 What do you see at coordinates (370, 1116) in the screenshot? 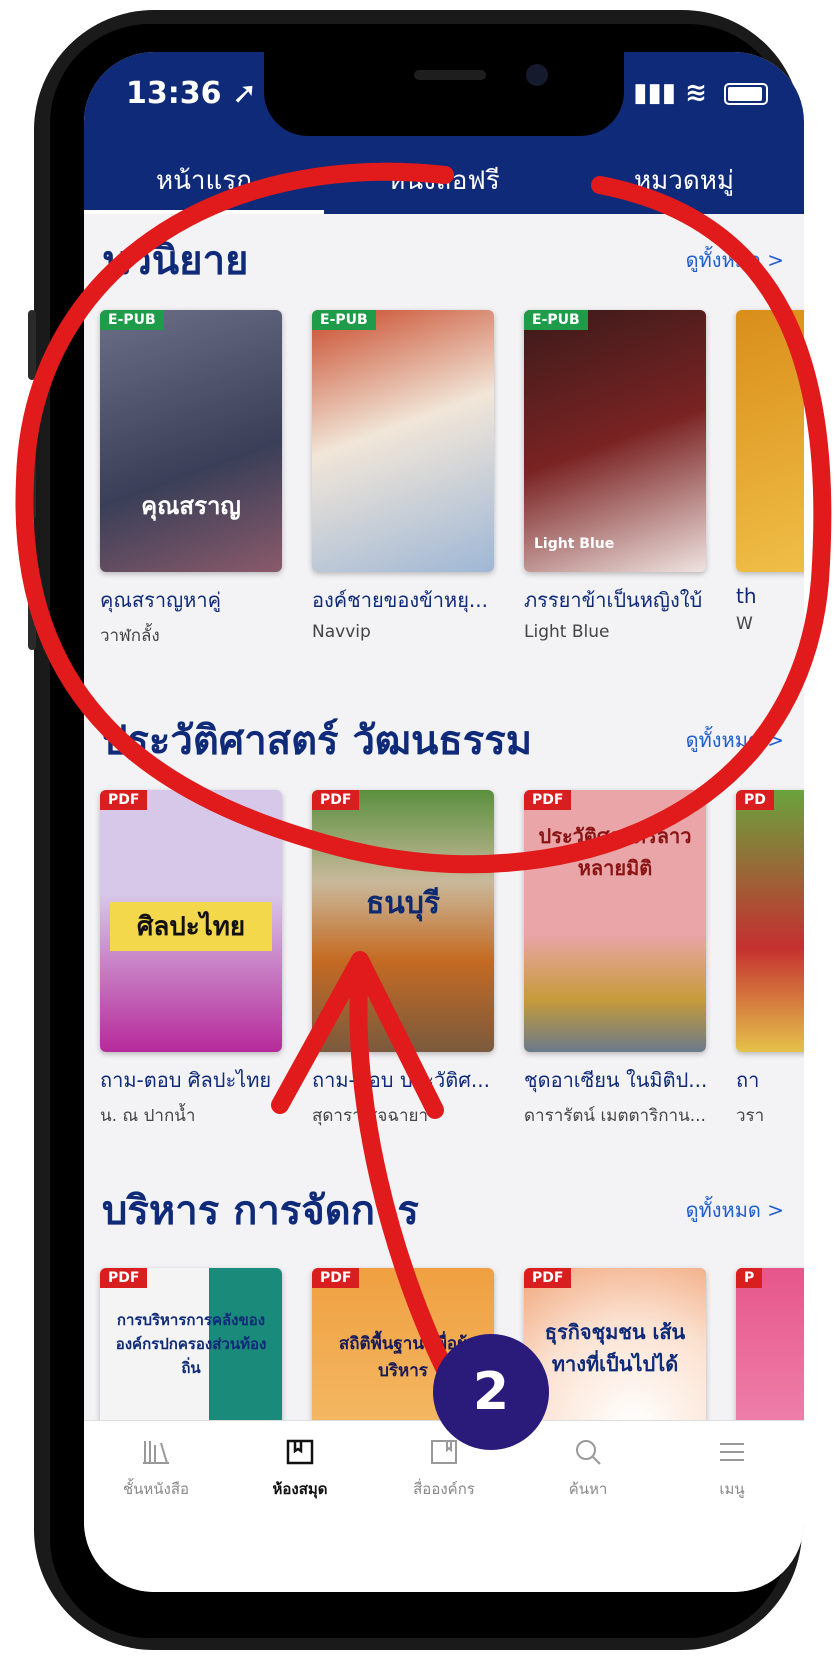
I see `book-author: สุดารา สุจฉายา` at bounding box center [370, 1116].